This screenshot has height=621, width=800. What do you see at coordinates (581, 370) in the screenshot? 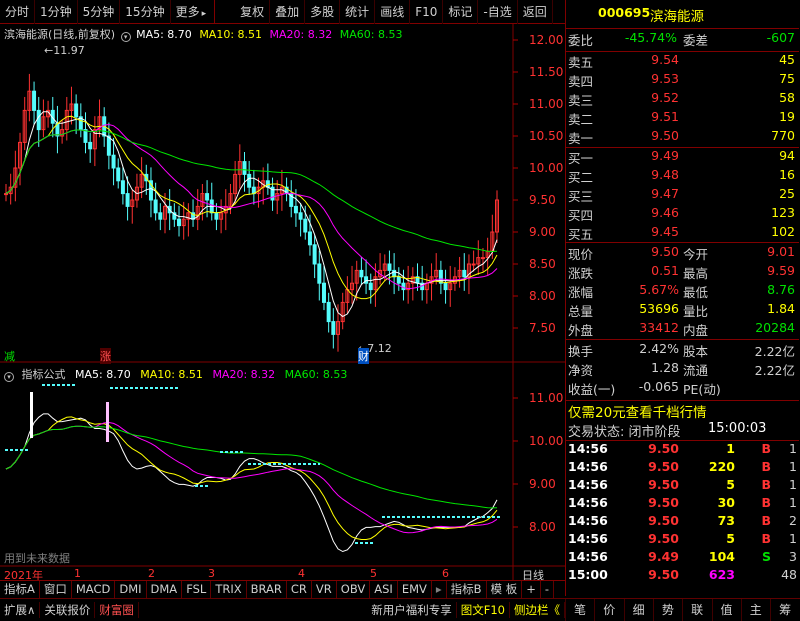
I see `stat2-label: 净资` at bounding box center [581, 370].